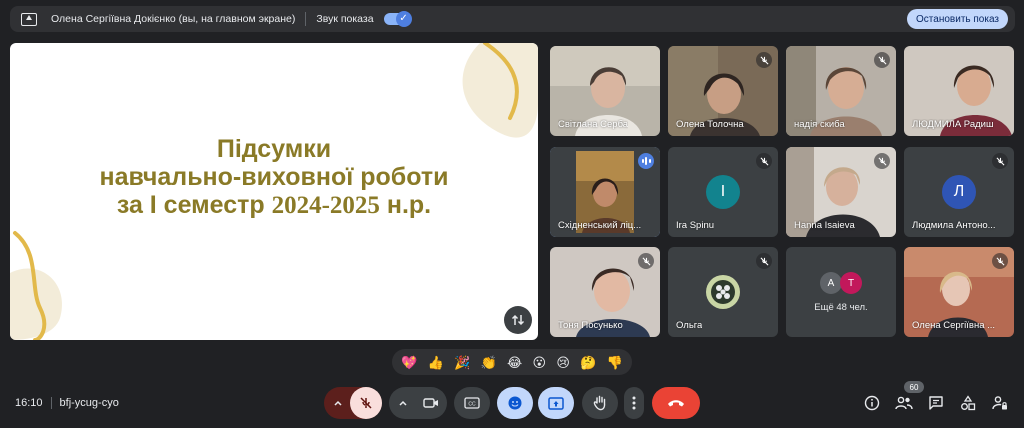 This screenshot has height=428, width=1024. I want to click on more-options-button, so click(634, 403).